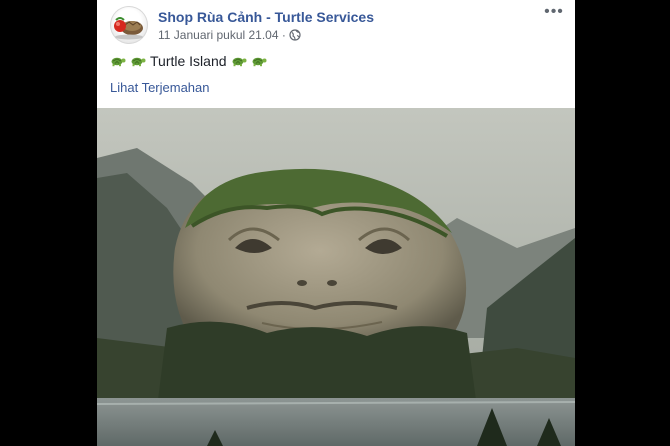 The width and height of the screenshot is (670, 446). I want to click on page-avatar, so click(129, 25).